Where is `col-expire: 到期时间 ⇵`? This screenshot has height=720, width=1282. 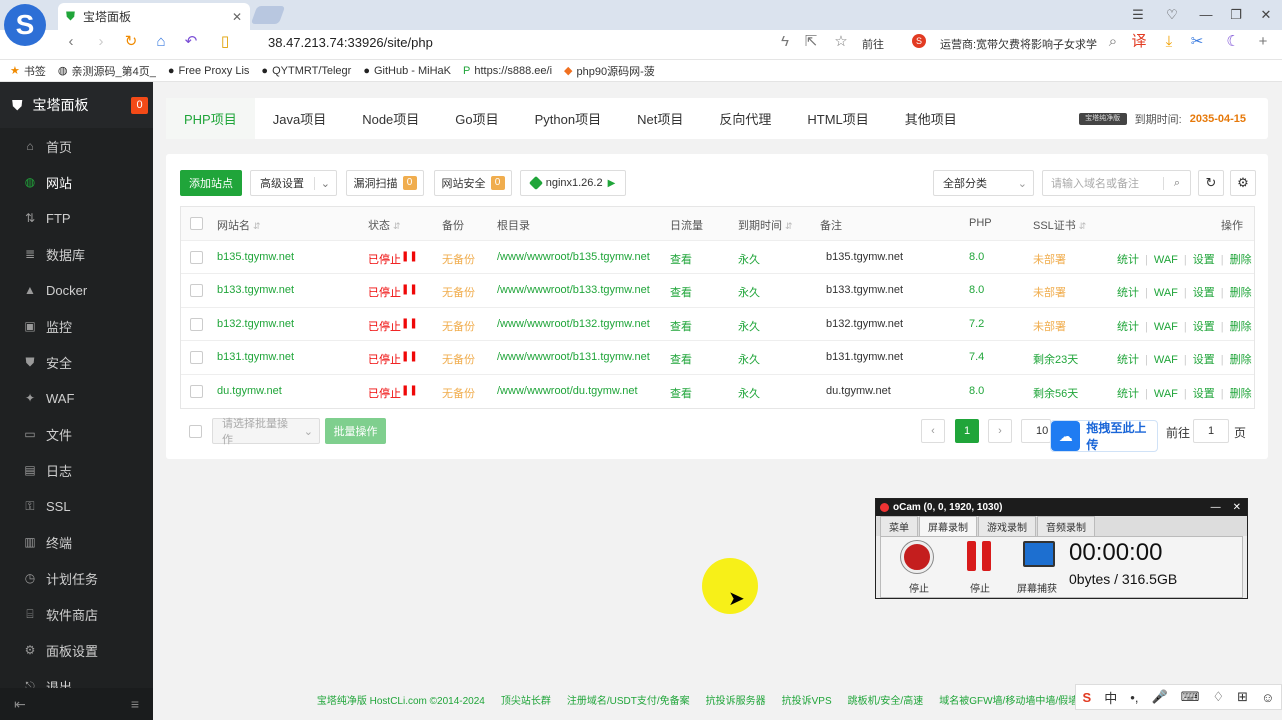
col-expire: 到期时间 ⇵ is located at coordinates (765, 225).